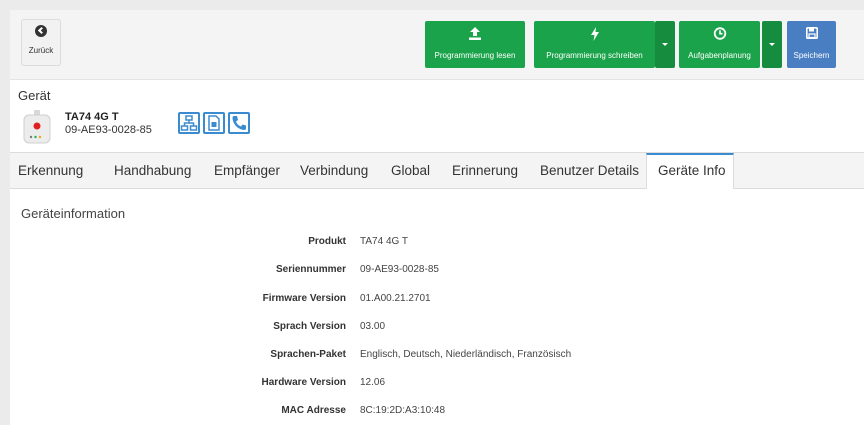  What do you see at coordinates (313, 410) in the screenshot?
I see `info-key: MAC Adresse` at bounding box center [313, 410].